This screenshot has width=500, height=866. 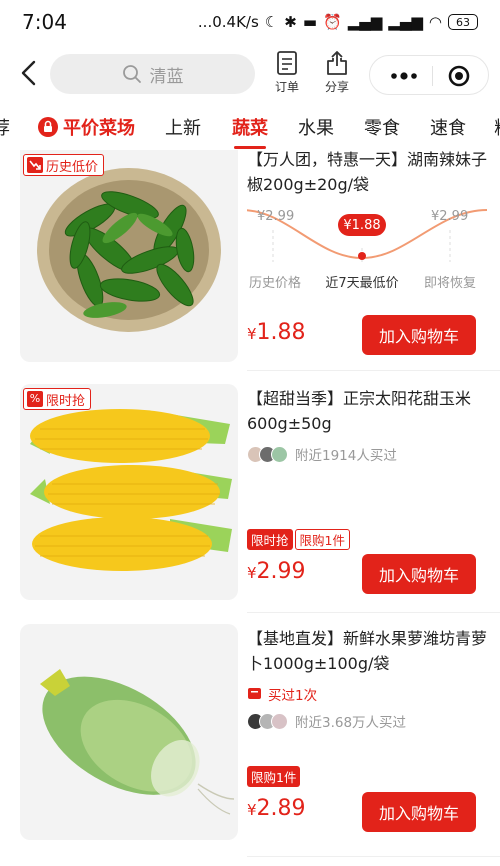 I want to click on history-price-label: 历史价格, so click(x=274, y=283).